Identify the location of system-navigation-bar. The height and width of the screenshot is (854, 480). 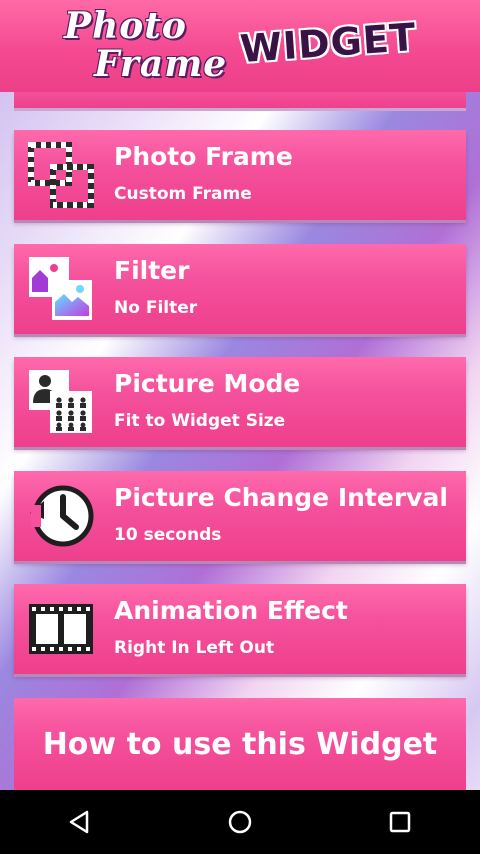
(240, 822).